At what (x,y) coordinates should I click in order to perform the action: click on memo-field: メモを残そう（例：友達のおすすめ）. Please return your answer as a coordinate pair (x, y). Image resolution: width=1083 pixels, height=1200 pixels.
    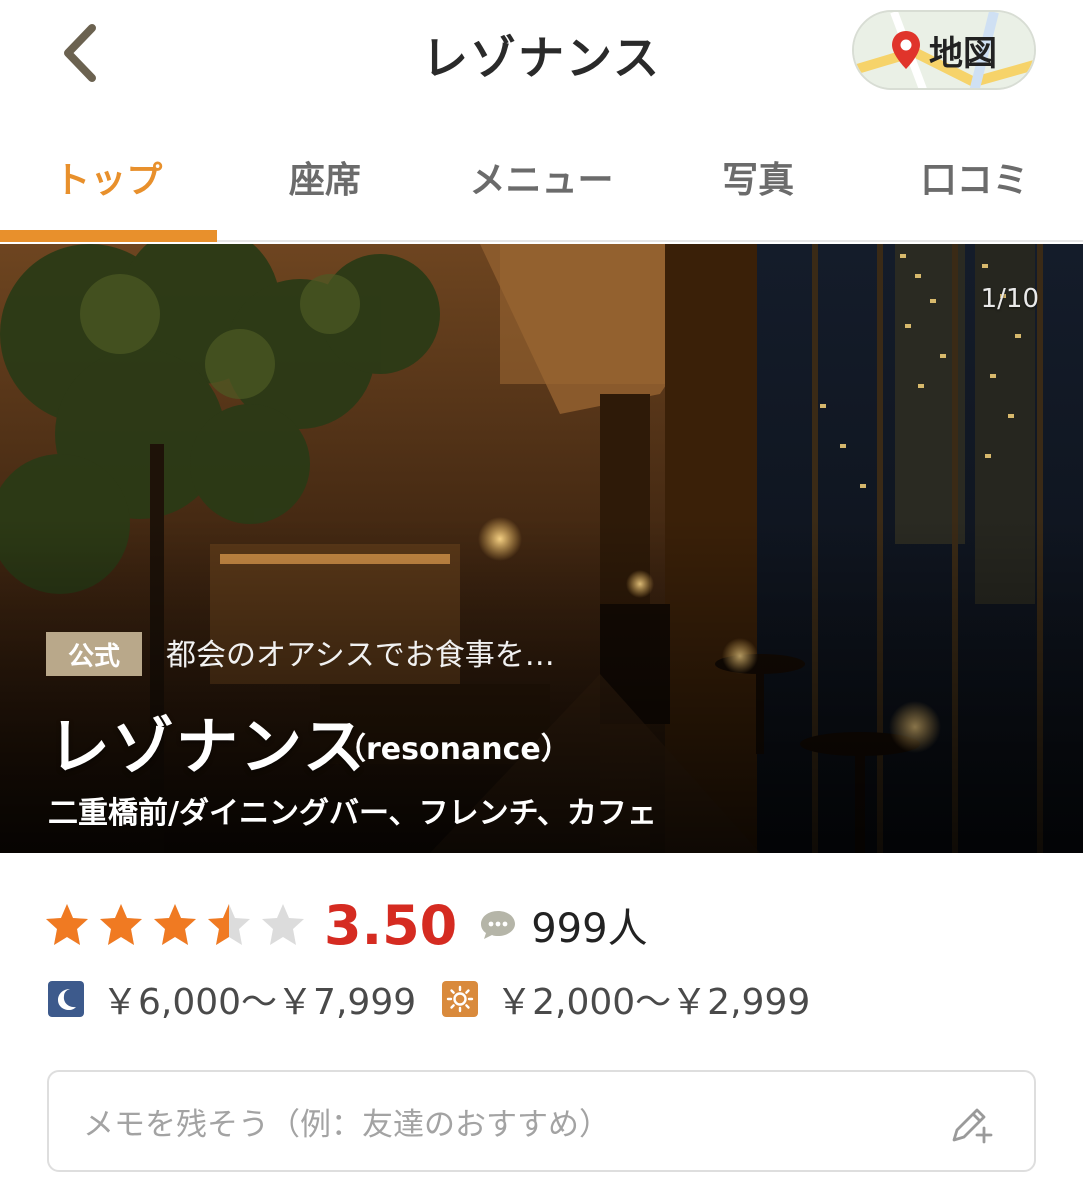
    Looking at the image, I should click on (541, 1121).